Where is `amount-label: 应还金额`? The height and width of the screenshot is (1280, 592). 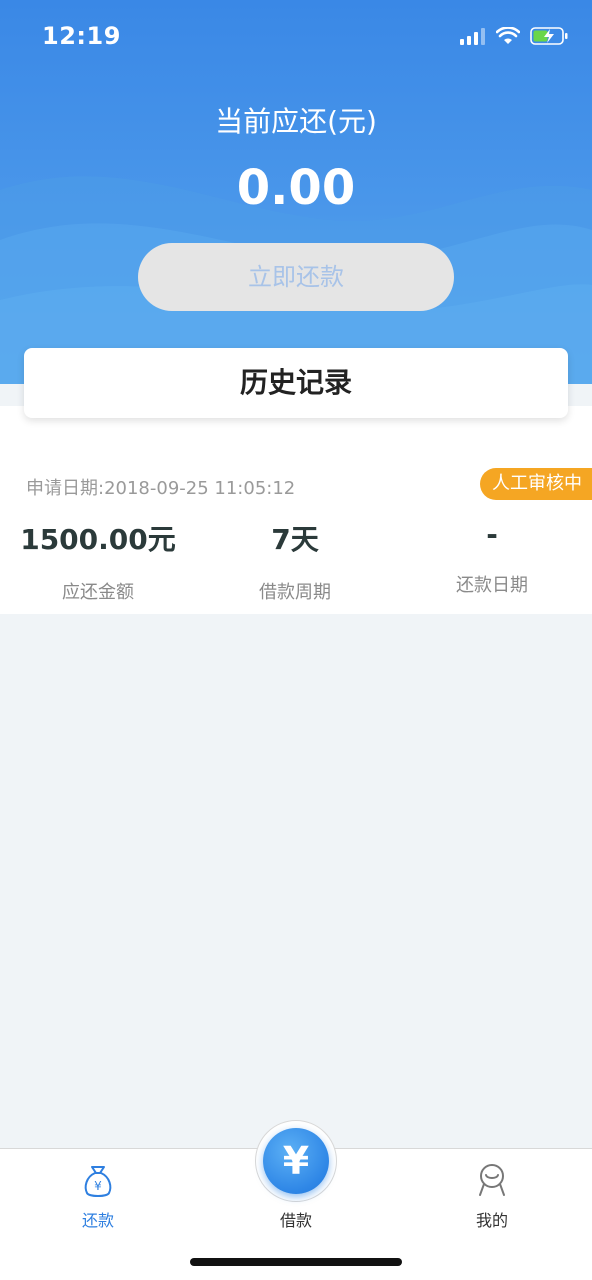
amount-label: 应还金额 is located at coordinates (98, 592).